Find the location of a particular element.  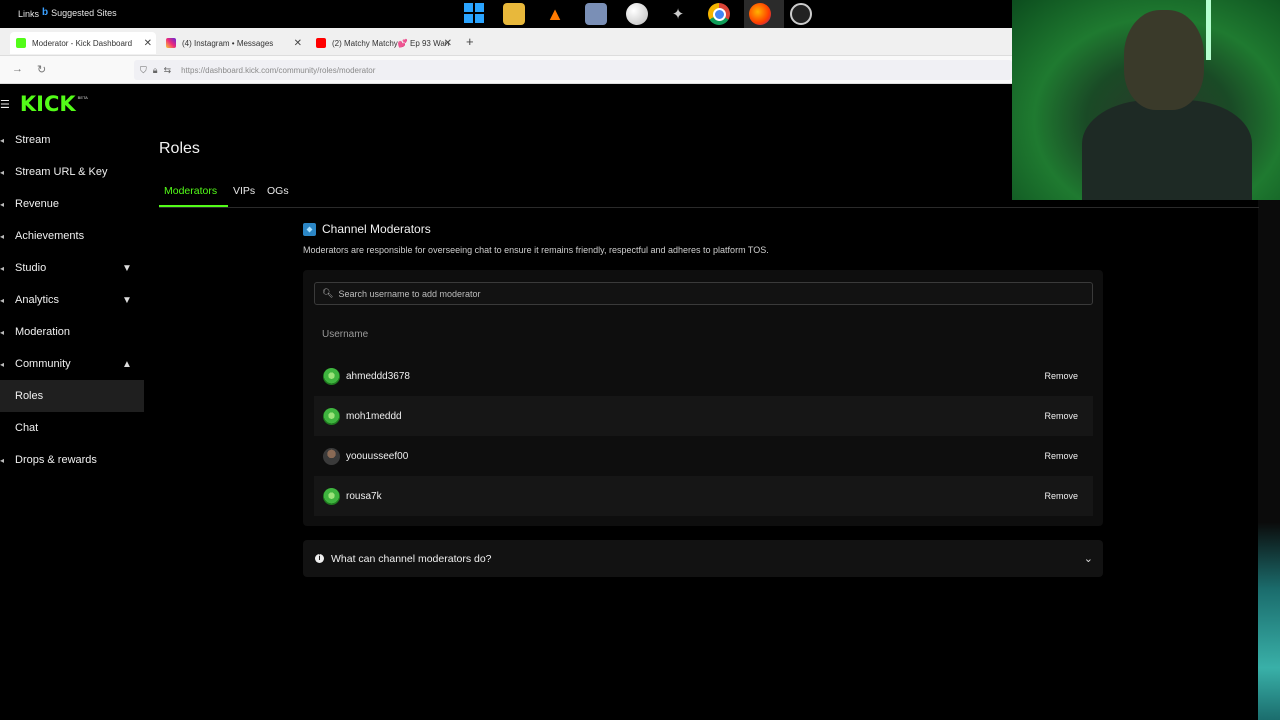

file-explorer-icon is located at coordinates (514, 14).